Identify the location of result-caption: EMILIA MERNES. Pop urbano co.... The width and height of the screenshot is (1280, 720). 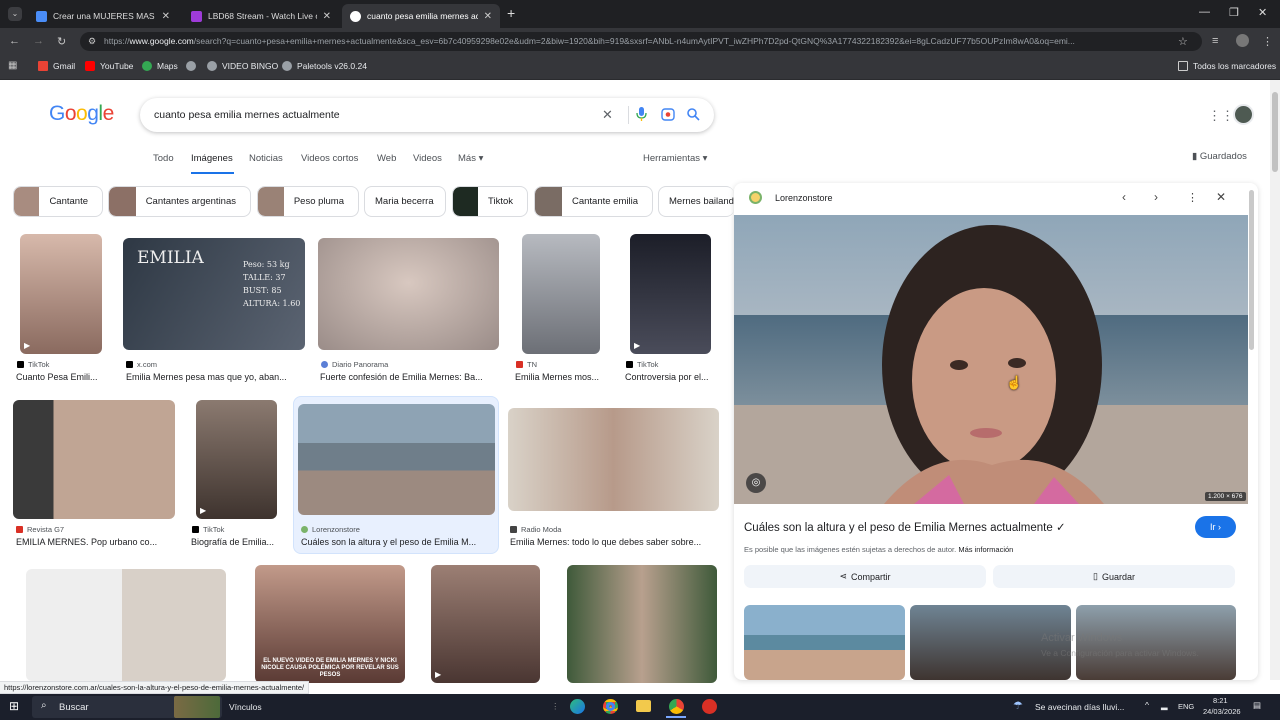
(94, 542).